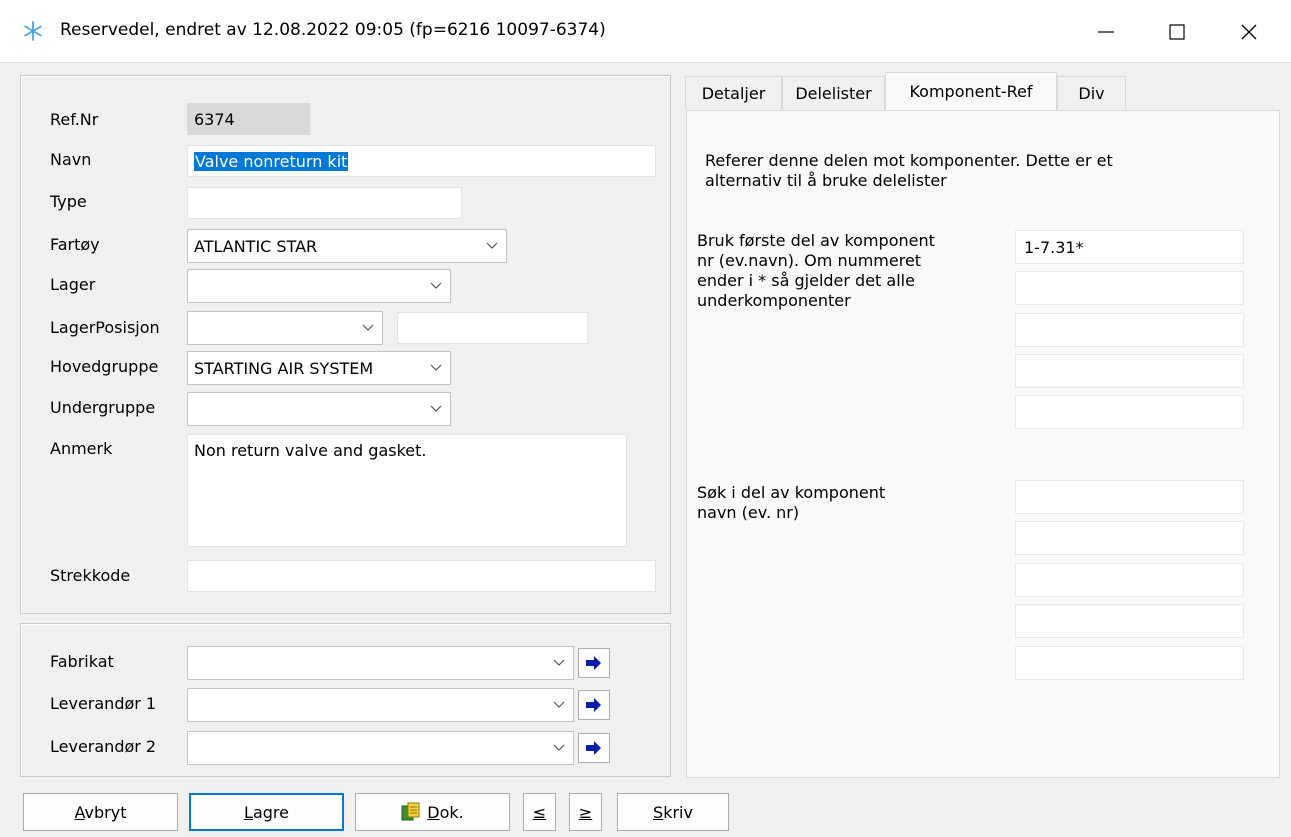 This screenshot has height=837, width=1291. Describe the element at coordinates (68, 201) in the screenshot. I see `type-label: Type` at that location.